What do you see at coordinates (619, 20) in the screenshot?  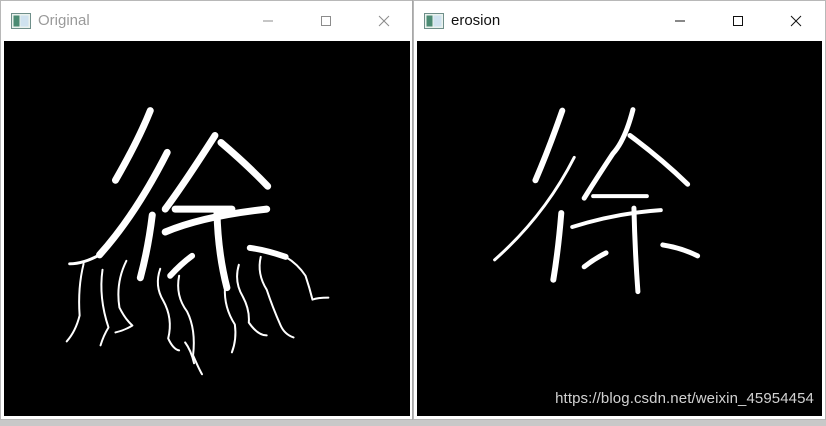 I see `erosion-titlebar: erosion` at bounding box center [619, 20].